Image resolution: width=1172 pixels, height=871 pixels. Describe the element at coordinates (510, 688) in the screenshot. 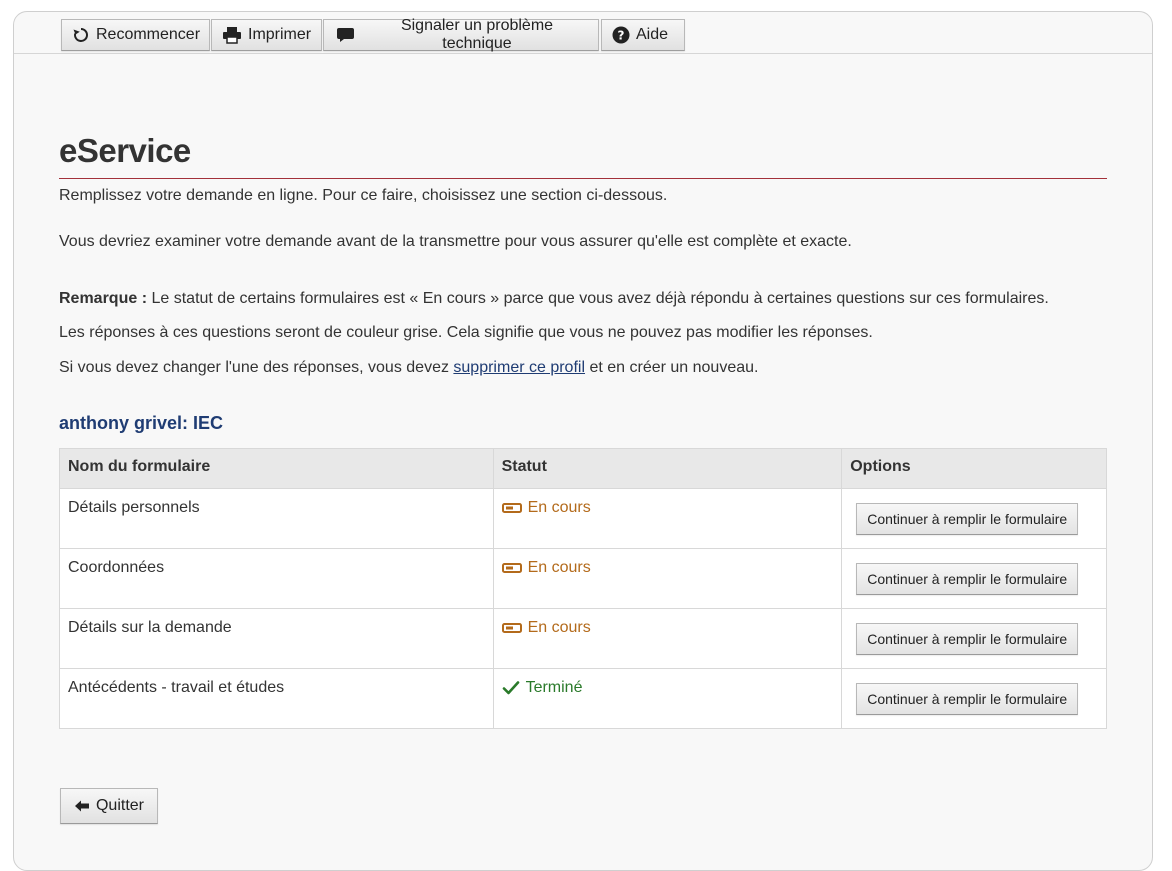

I see `checkmark-icon` at that location.